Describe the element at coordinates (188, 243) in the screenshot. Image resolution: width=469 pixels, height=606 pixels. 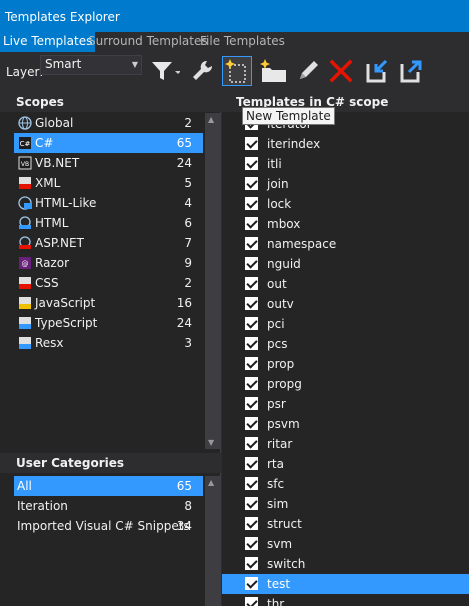
I see `scope-count: 7` at that location.